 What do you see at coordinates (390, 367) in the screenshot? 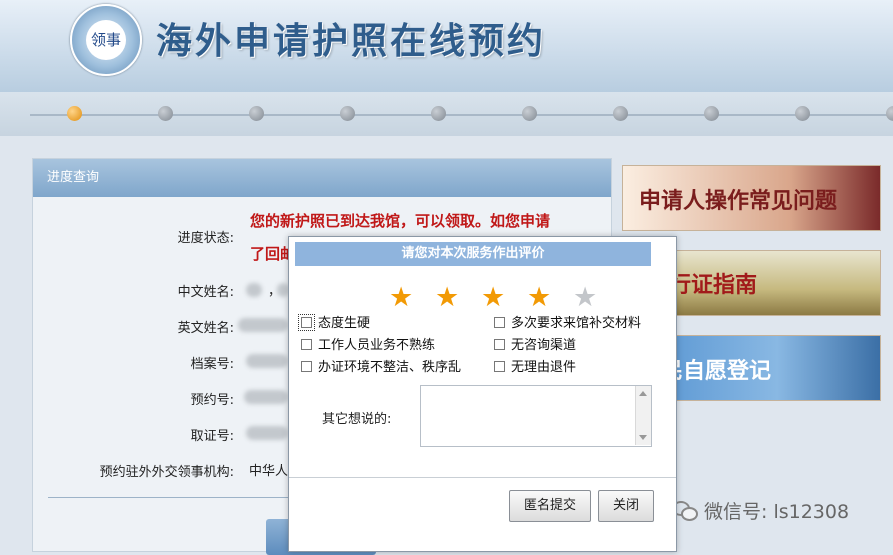
I see `option-messy-environment-label: 办证环境不整洁、秩序乱` at bounding box center [390, 367].